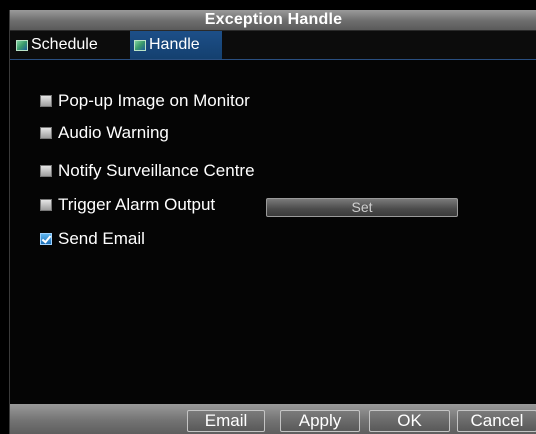 The image size is (536, 434). What do you see at coordinates (46, 133) in the screenshot?
I see `audio-warning-checkbox` at bounding box center [46, 133].